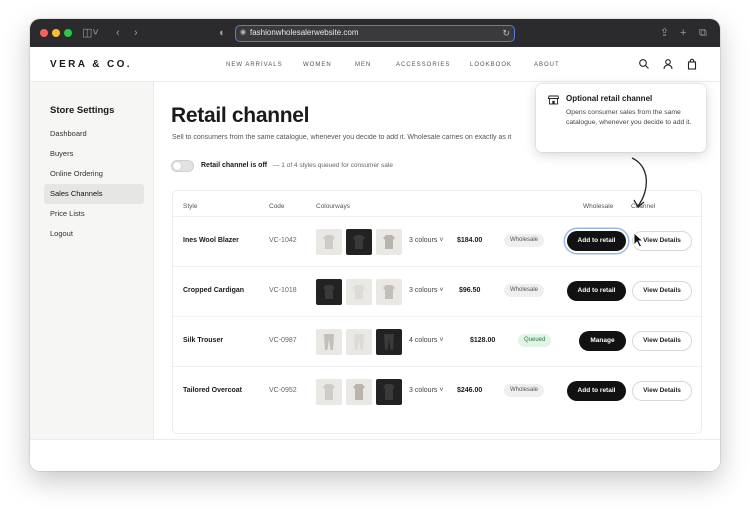  I want to click on url-text: fashionwholesalerwebsite.com, so click(304, 32).